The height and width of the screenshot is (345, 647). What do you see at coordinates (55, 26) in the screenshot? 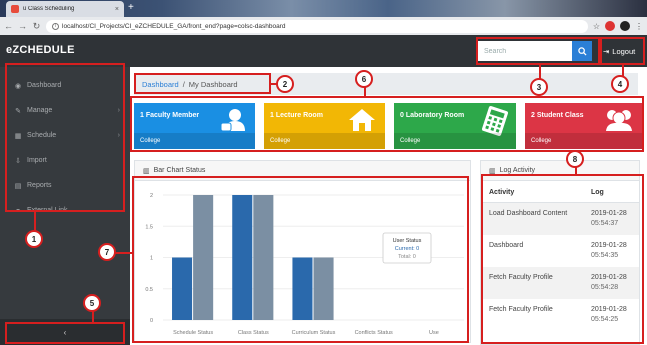
I see `info-icon: i` at bounding box center [55, 26].